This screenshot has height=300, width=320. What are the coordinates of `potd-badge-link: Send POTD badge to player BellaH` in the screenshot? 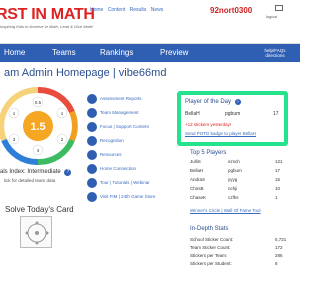 It's located at (220, 133).